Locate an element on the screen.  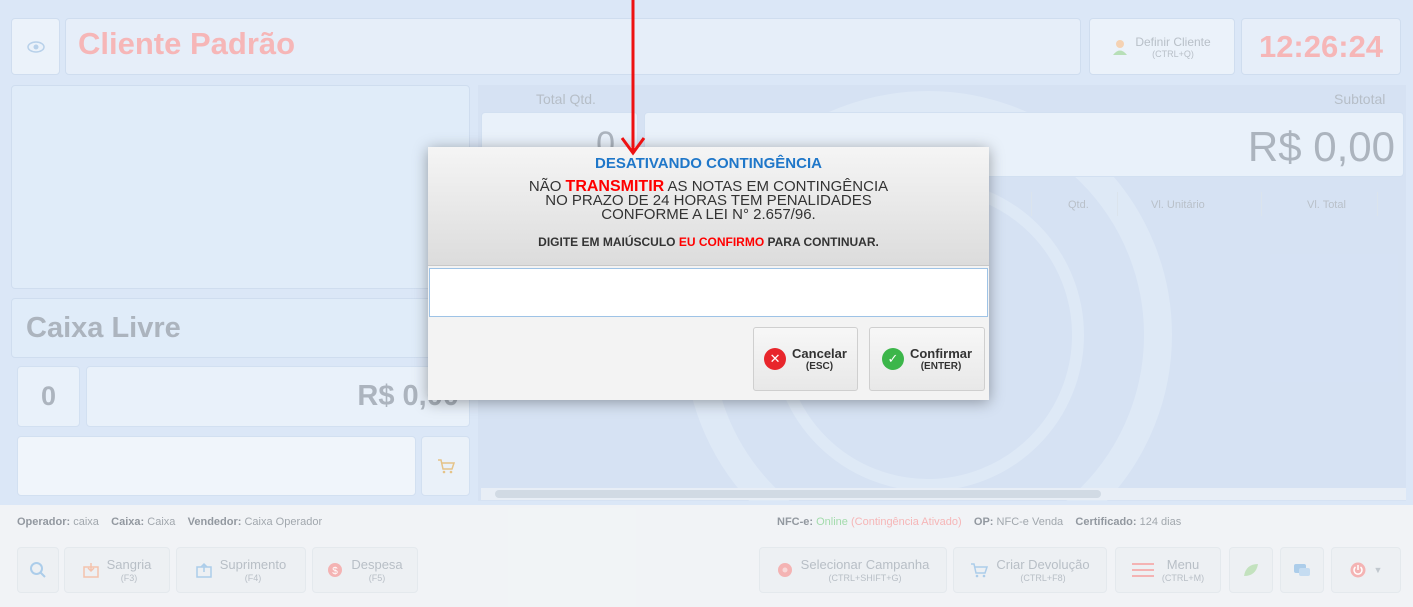
confirm-button: ✓ Confirmar (ENTER) is located at coordinates (927, 359).